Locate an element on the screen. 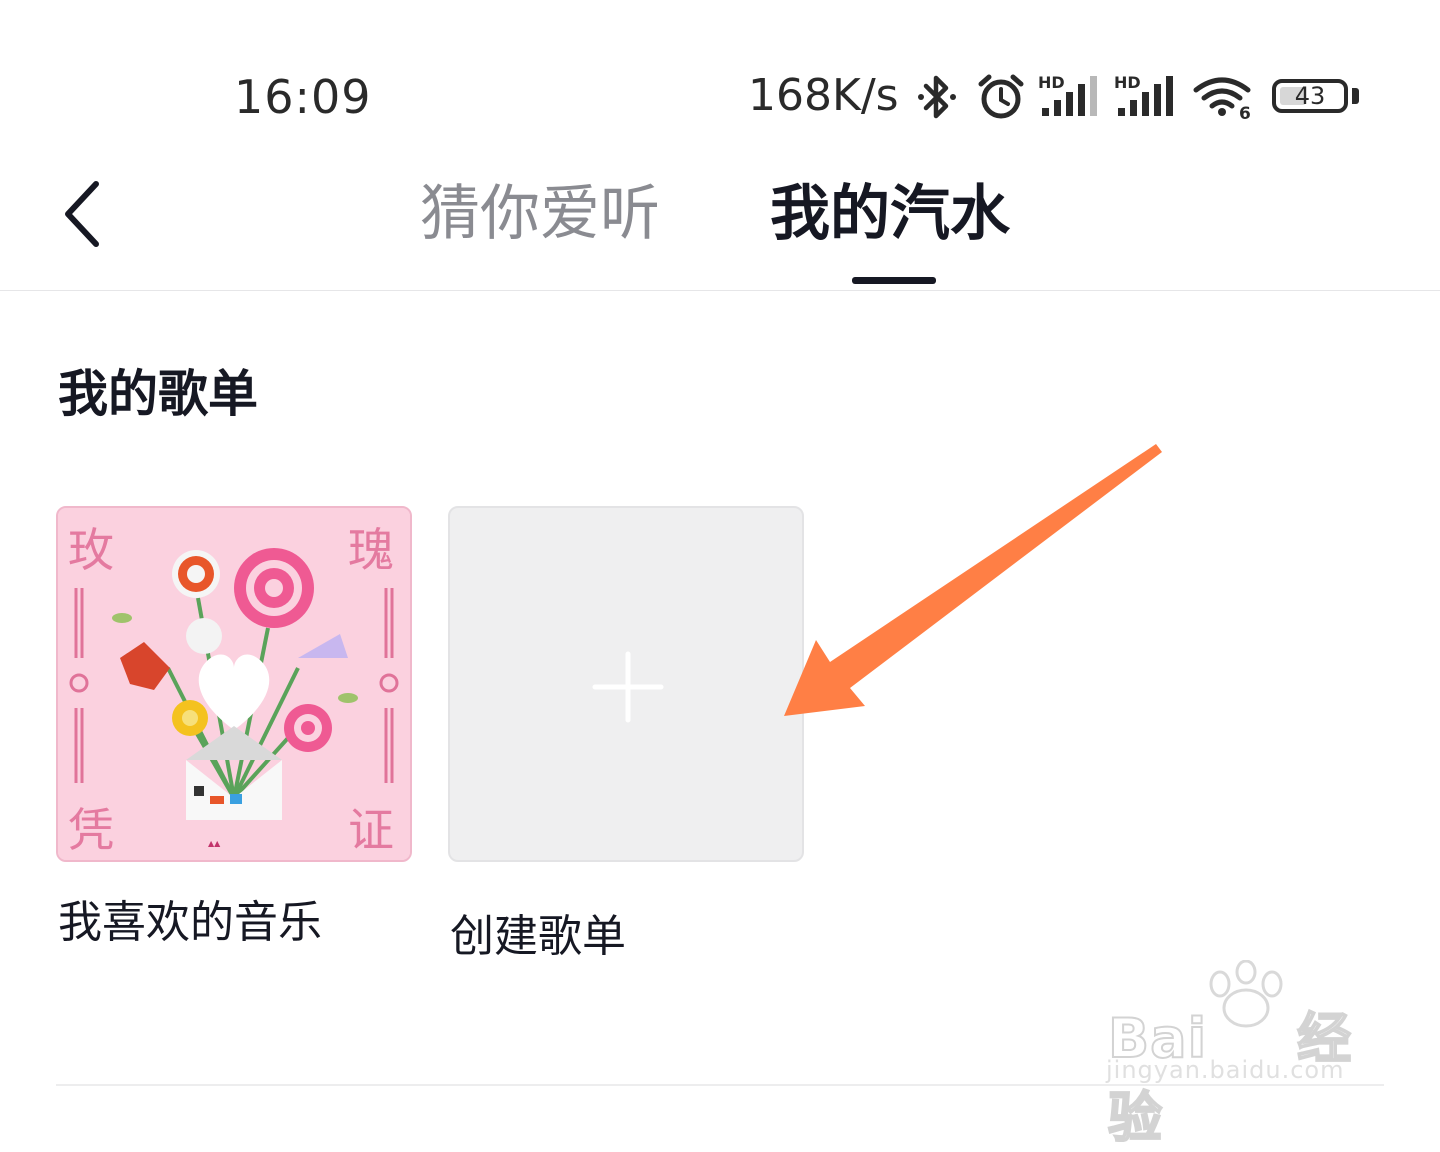  cover-char-2: 瑰 is located at coordinates (371, 550).